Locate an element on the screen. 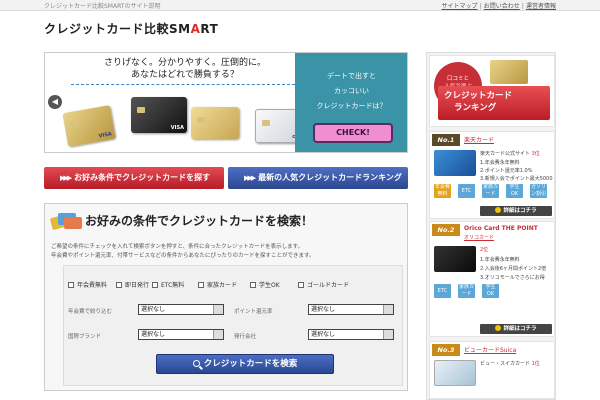  rank-title-1: 楽天カード公式サイト 3位 is located at coordinates (510, 154).